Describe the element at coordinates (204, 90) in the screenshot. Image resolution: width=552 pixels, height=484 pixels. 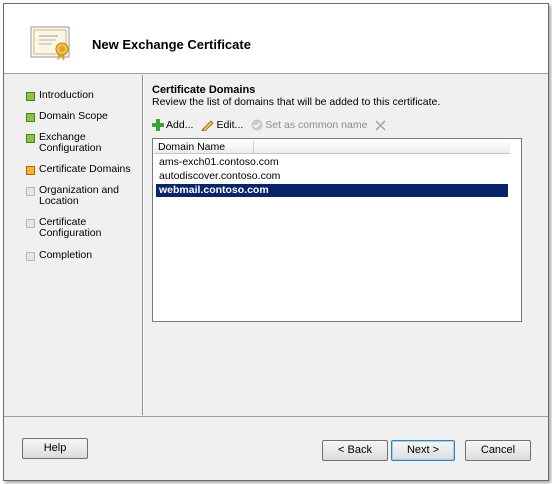
I see `page-title: Certificate Domains` at that location.